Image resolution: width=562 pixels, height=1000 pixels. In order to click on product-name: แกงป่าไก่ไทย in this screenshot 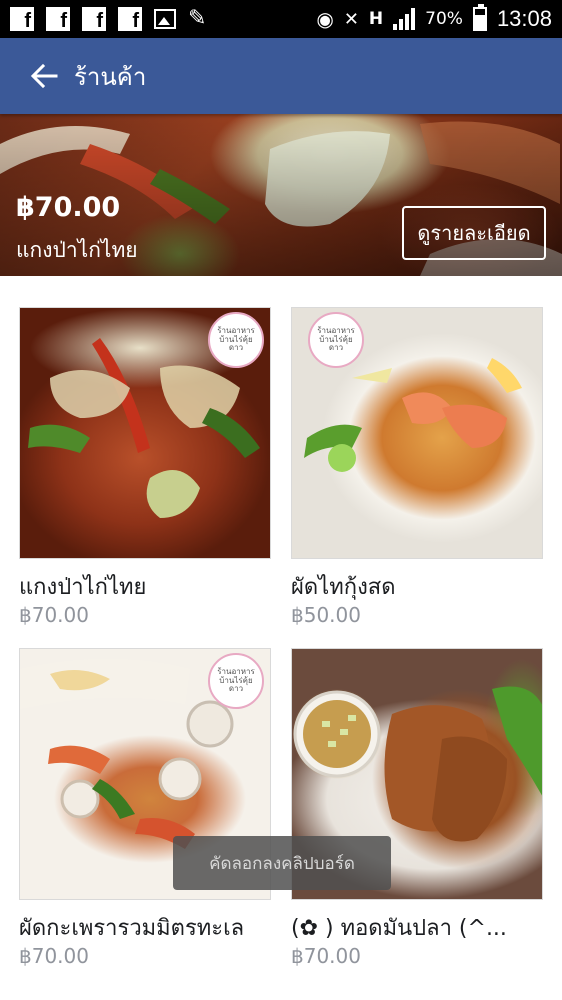, I will do `click(83, 587)`.